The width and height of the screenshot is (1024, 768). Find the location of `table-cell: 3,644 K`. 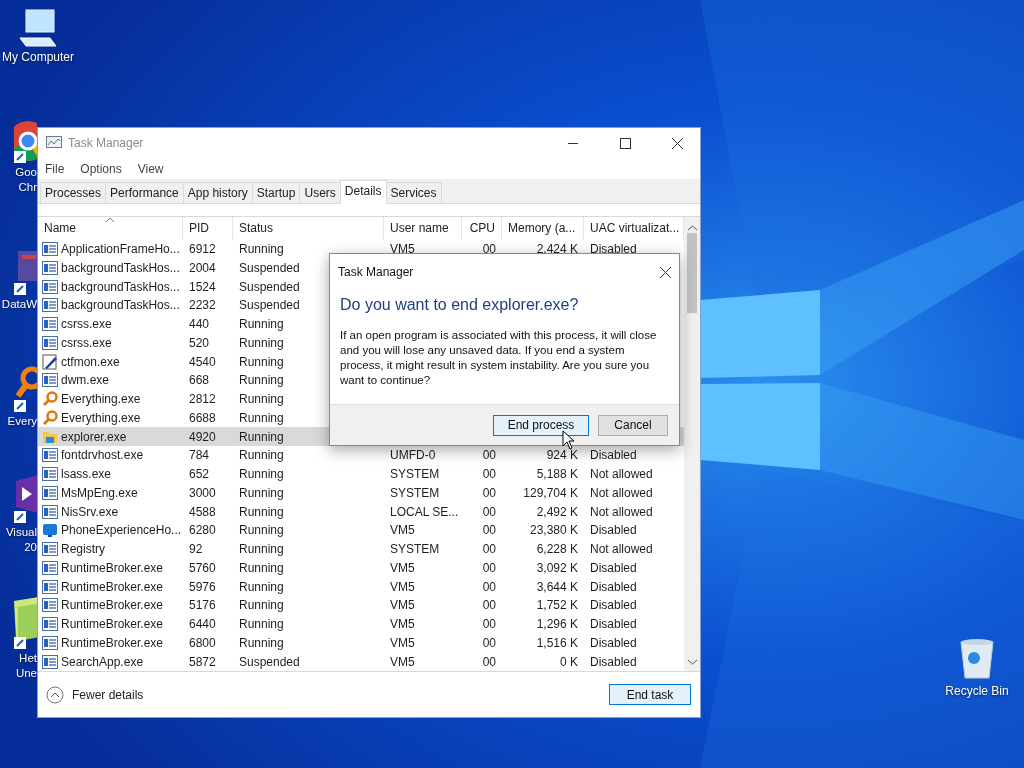

table-cell: 3,644 K is located at coordinates (557, 586).